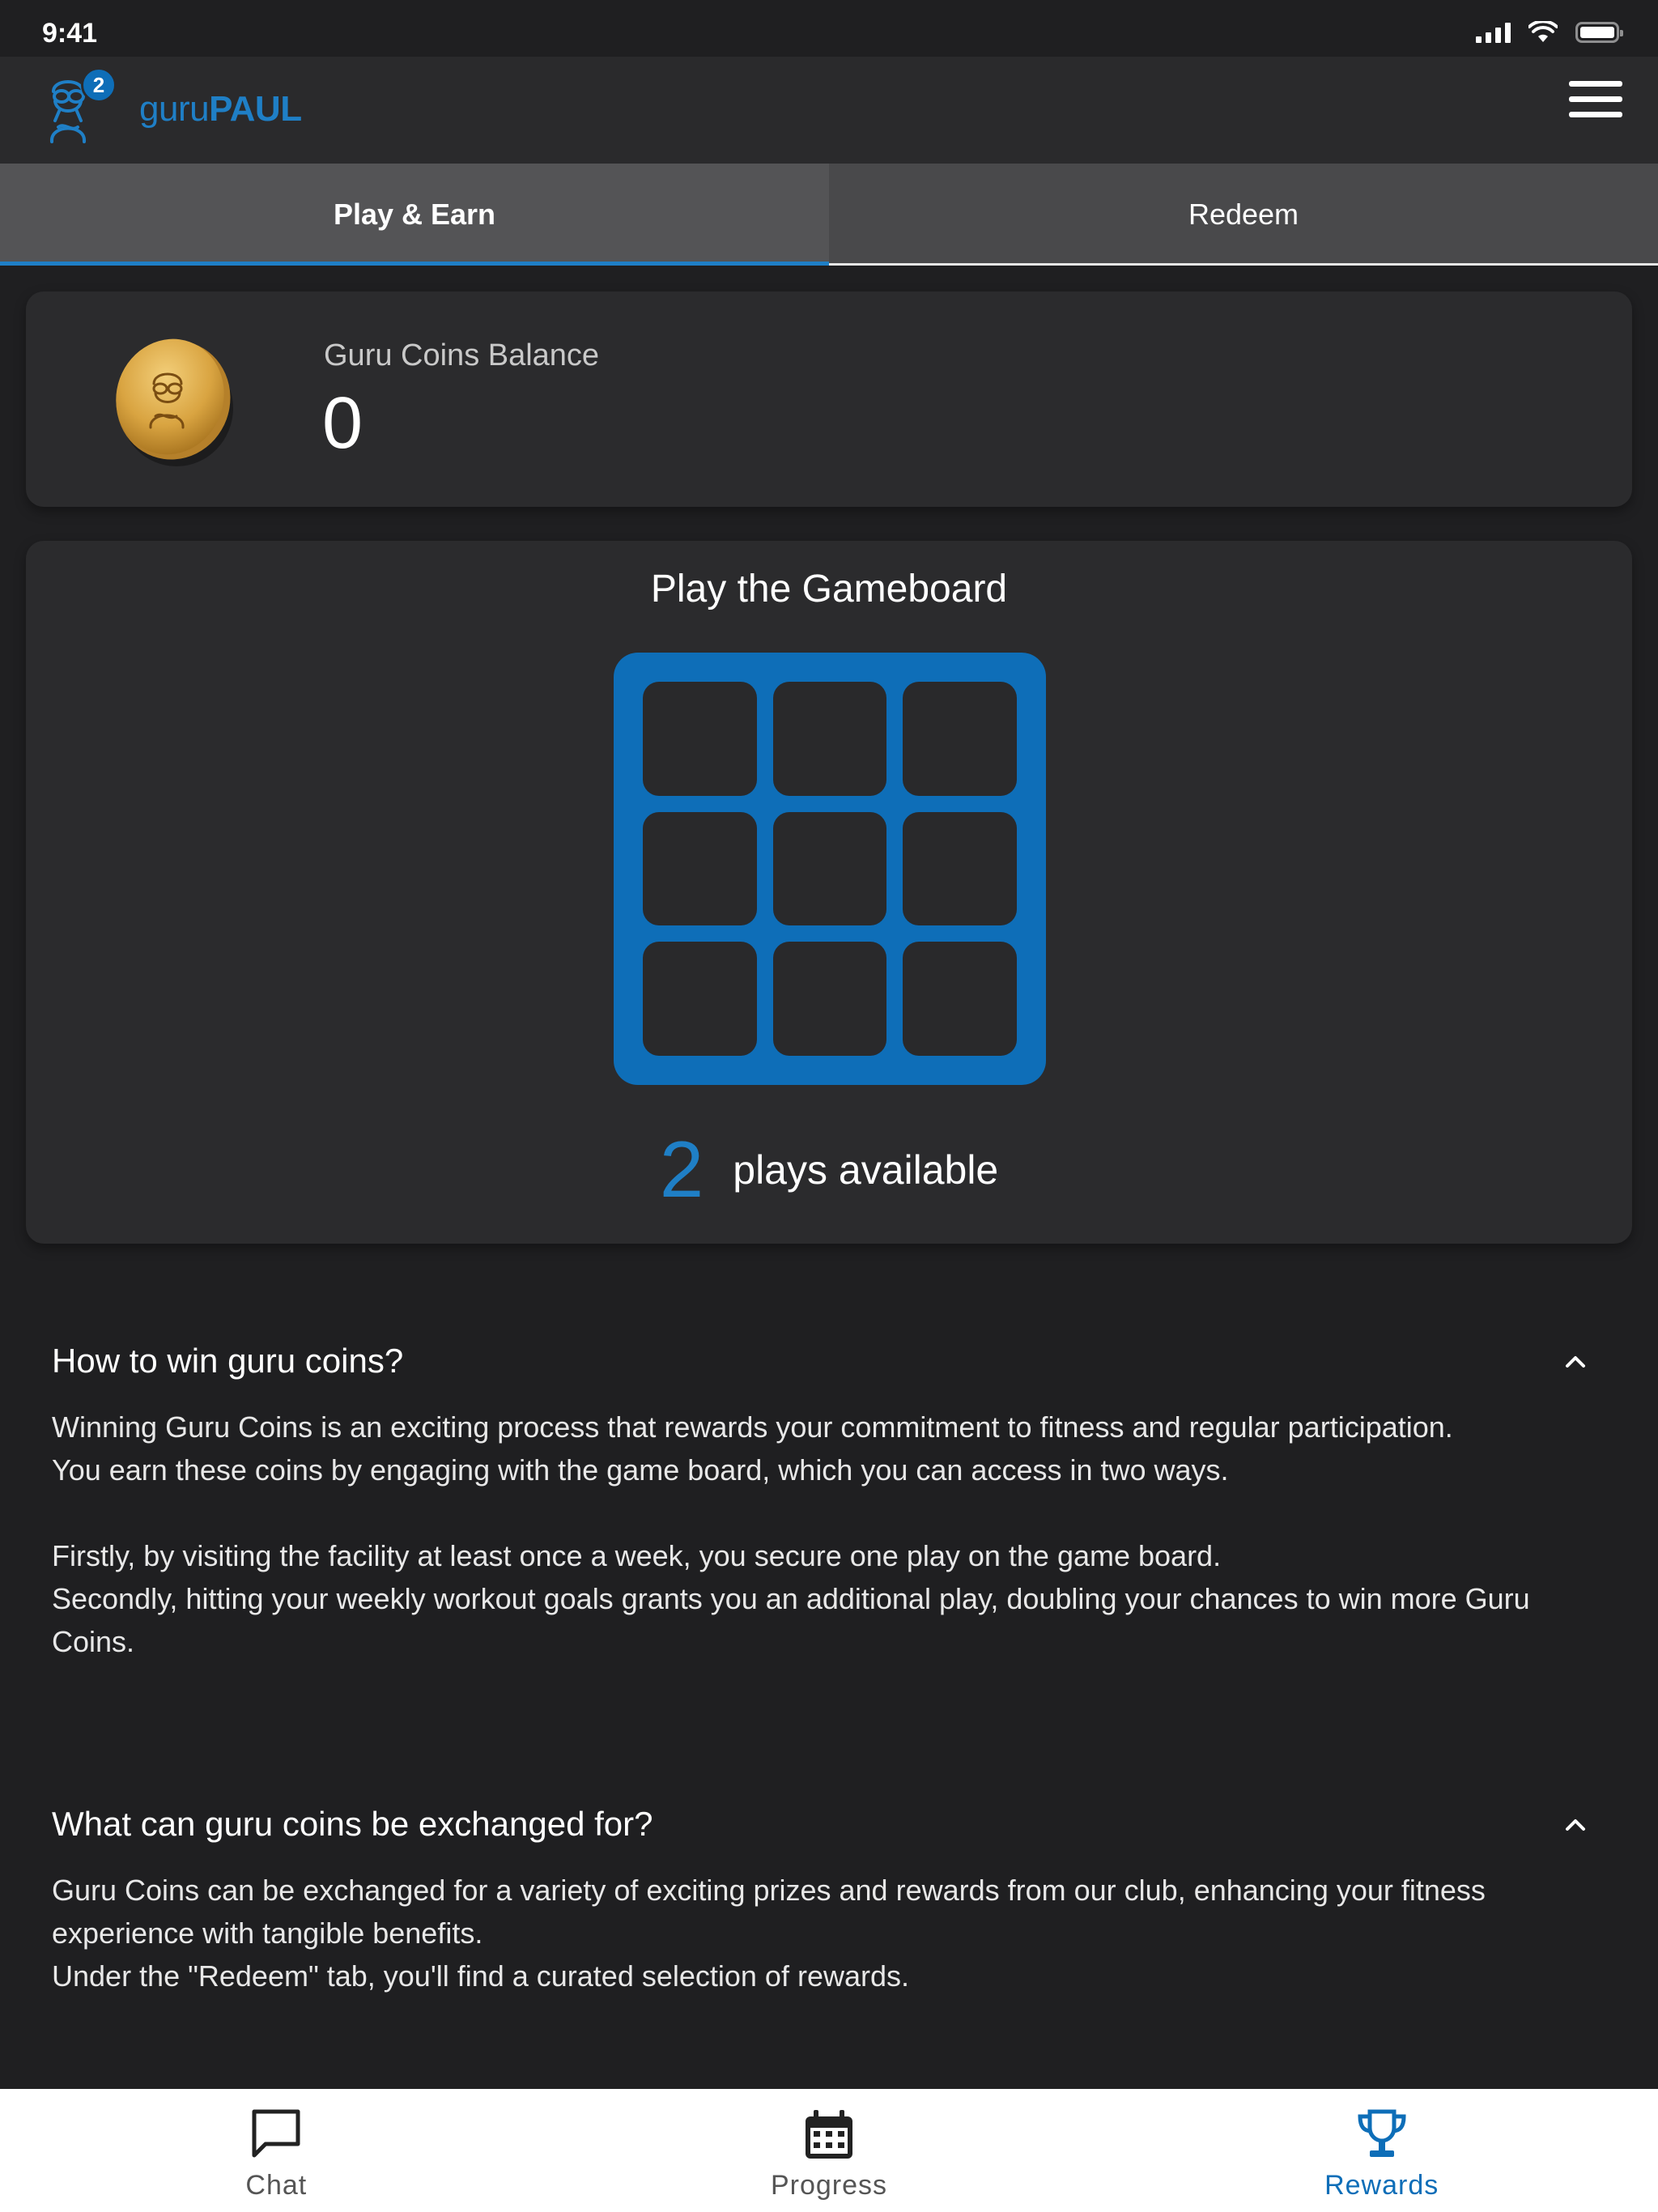  What do you see at coordinates (829, 399) in the screenshot?
I see `balance-card: Guru Coins Balance 0` at bounding box center [829, 399].